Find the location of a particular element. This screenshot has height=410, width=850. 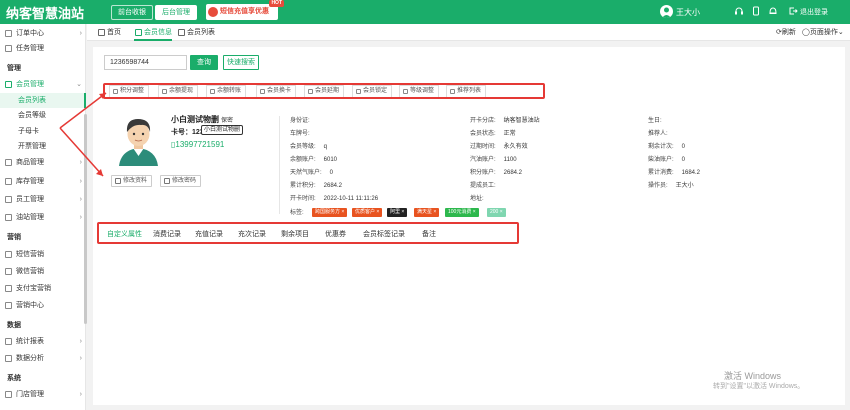

sidebar-item-station: 油站管理 › is located at coordinates (43, 217).